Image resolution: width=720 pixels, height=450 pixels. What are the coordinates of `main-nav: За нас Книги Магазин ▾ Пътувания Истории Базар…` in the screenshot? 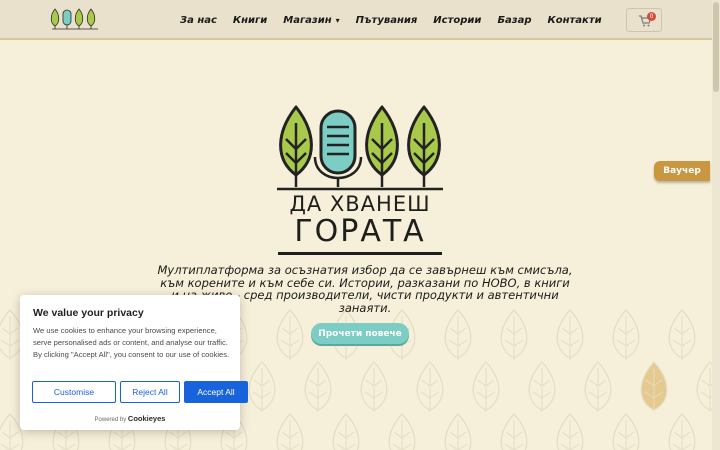 It's located at (391, 20).